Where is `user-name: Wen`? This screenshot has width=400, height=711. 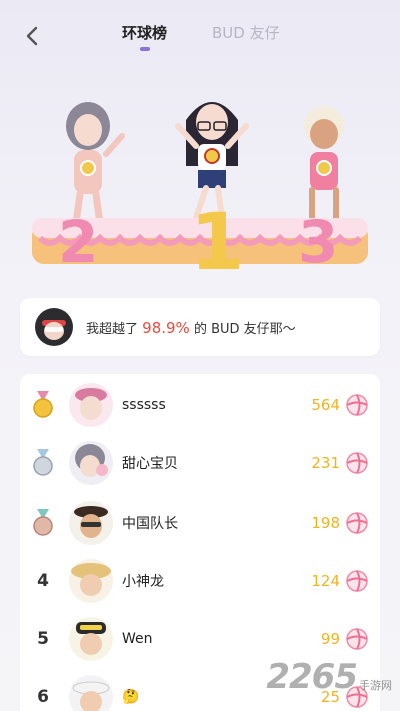
user-name: Wen is located at coordinates (137, 639).